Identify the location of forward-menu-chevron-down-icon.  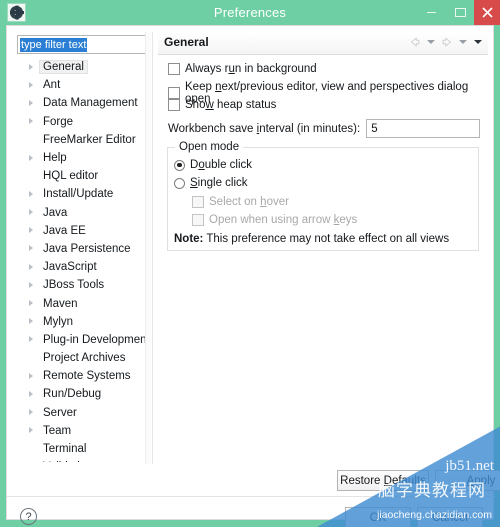
(463, 42).